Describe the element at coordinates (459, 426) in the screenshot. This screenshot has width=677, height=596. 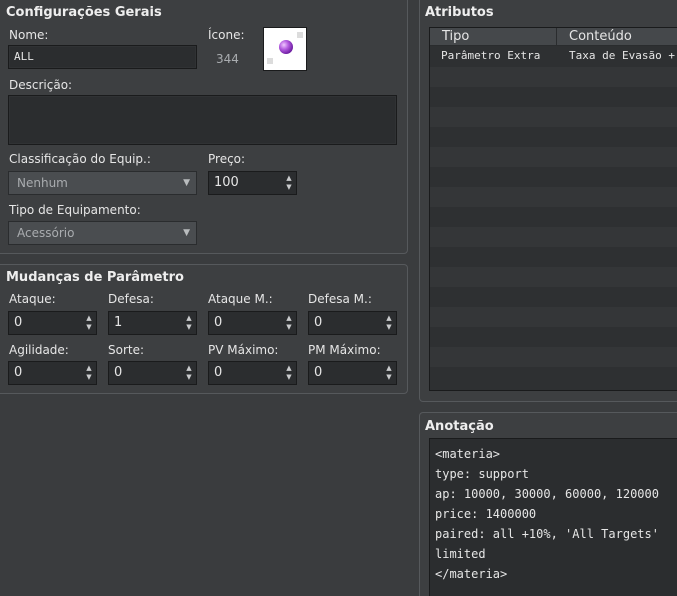
I see `note-title: Anotação` at that location.